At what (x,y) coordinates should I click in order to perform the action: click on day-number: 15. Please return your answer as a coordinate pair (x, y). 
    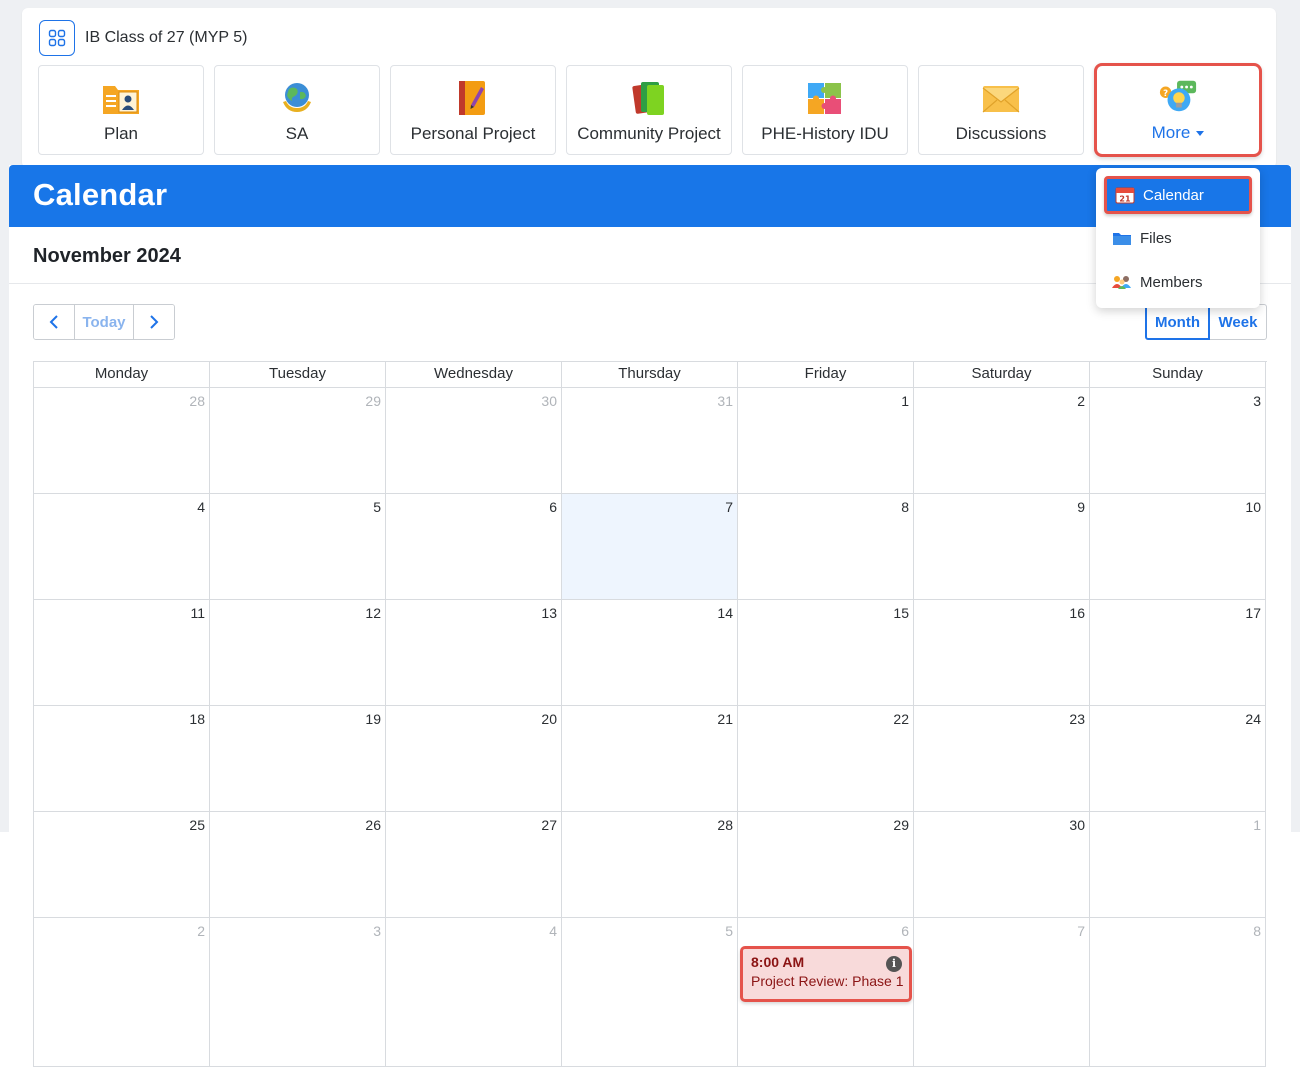
    Looking at the image, I should click on (901, 613).